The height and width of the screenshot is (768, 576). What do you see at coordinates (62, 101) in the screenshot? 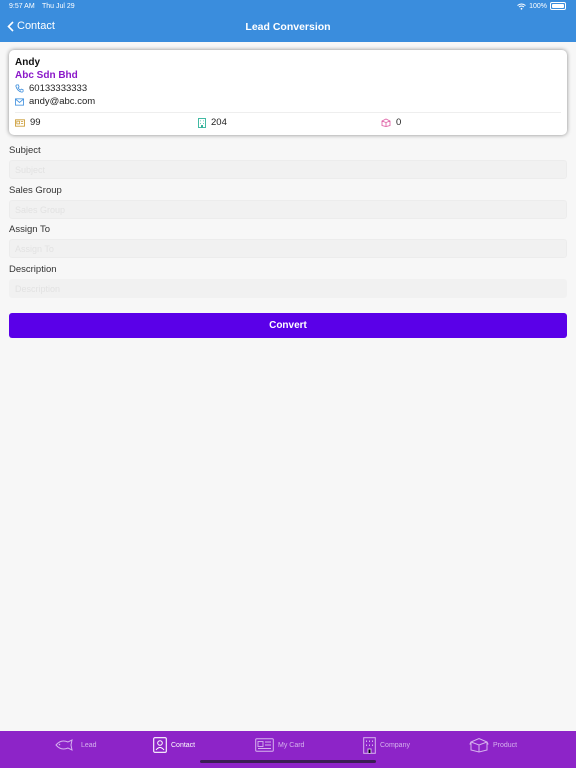
I see `email-address: andy@abc.com` at bounding box center [62, 101].